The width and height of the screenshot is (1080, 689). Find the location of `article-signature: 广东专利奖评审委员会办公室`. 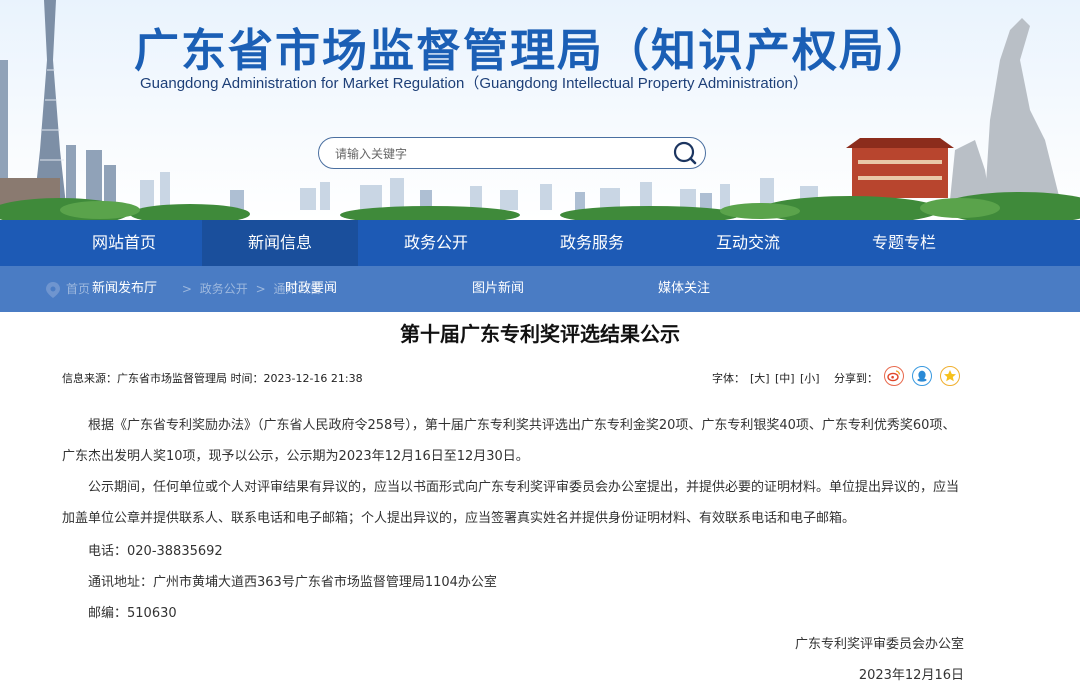

article-signature: 广东专利奖评审委员会办公室 is located at coordinates (879, 644).